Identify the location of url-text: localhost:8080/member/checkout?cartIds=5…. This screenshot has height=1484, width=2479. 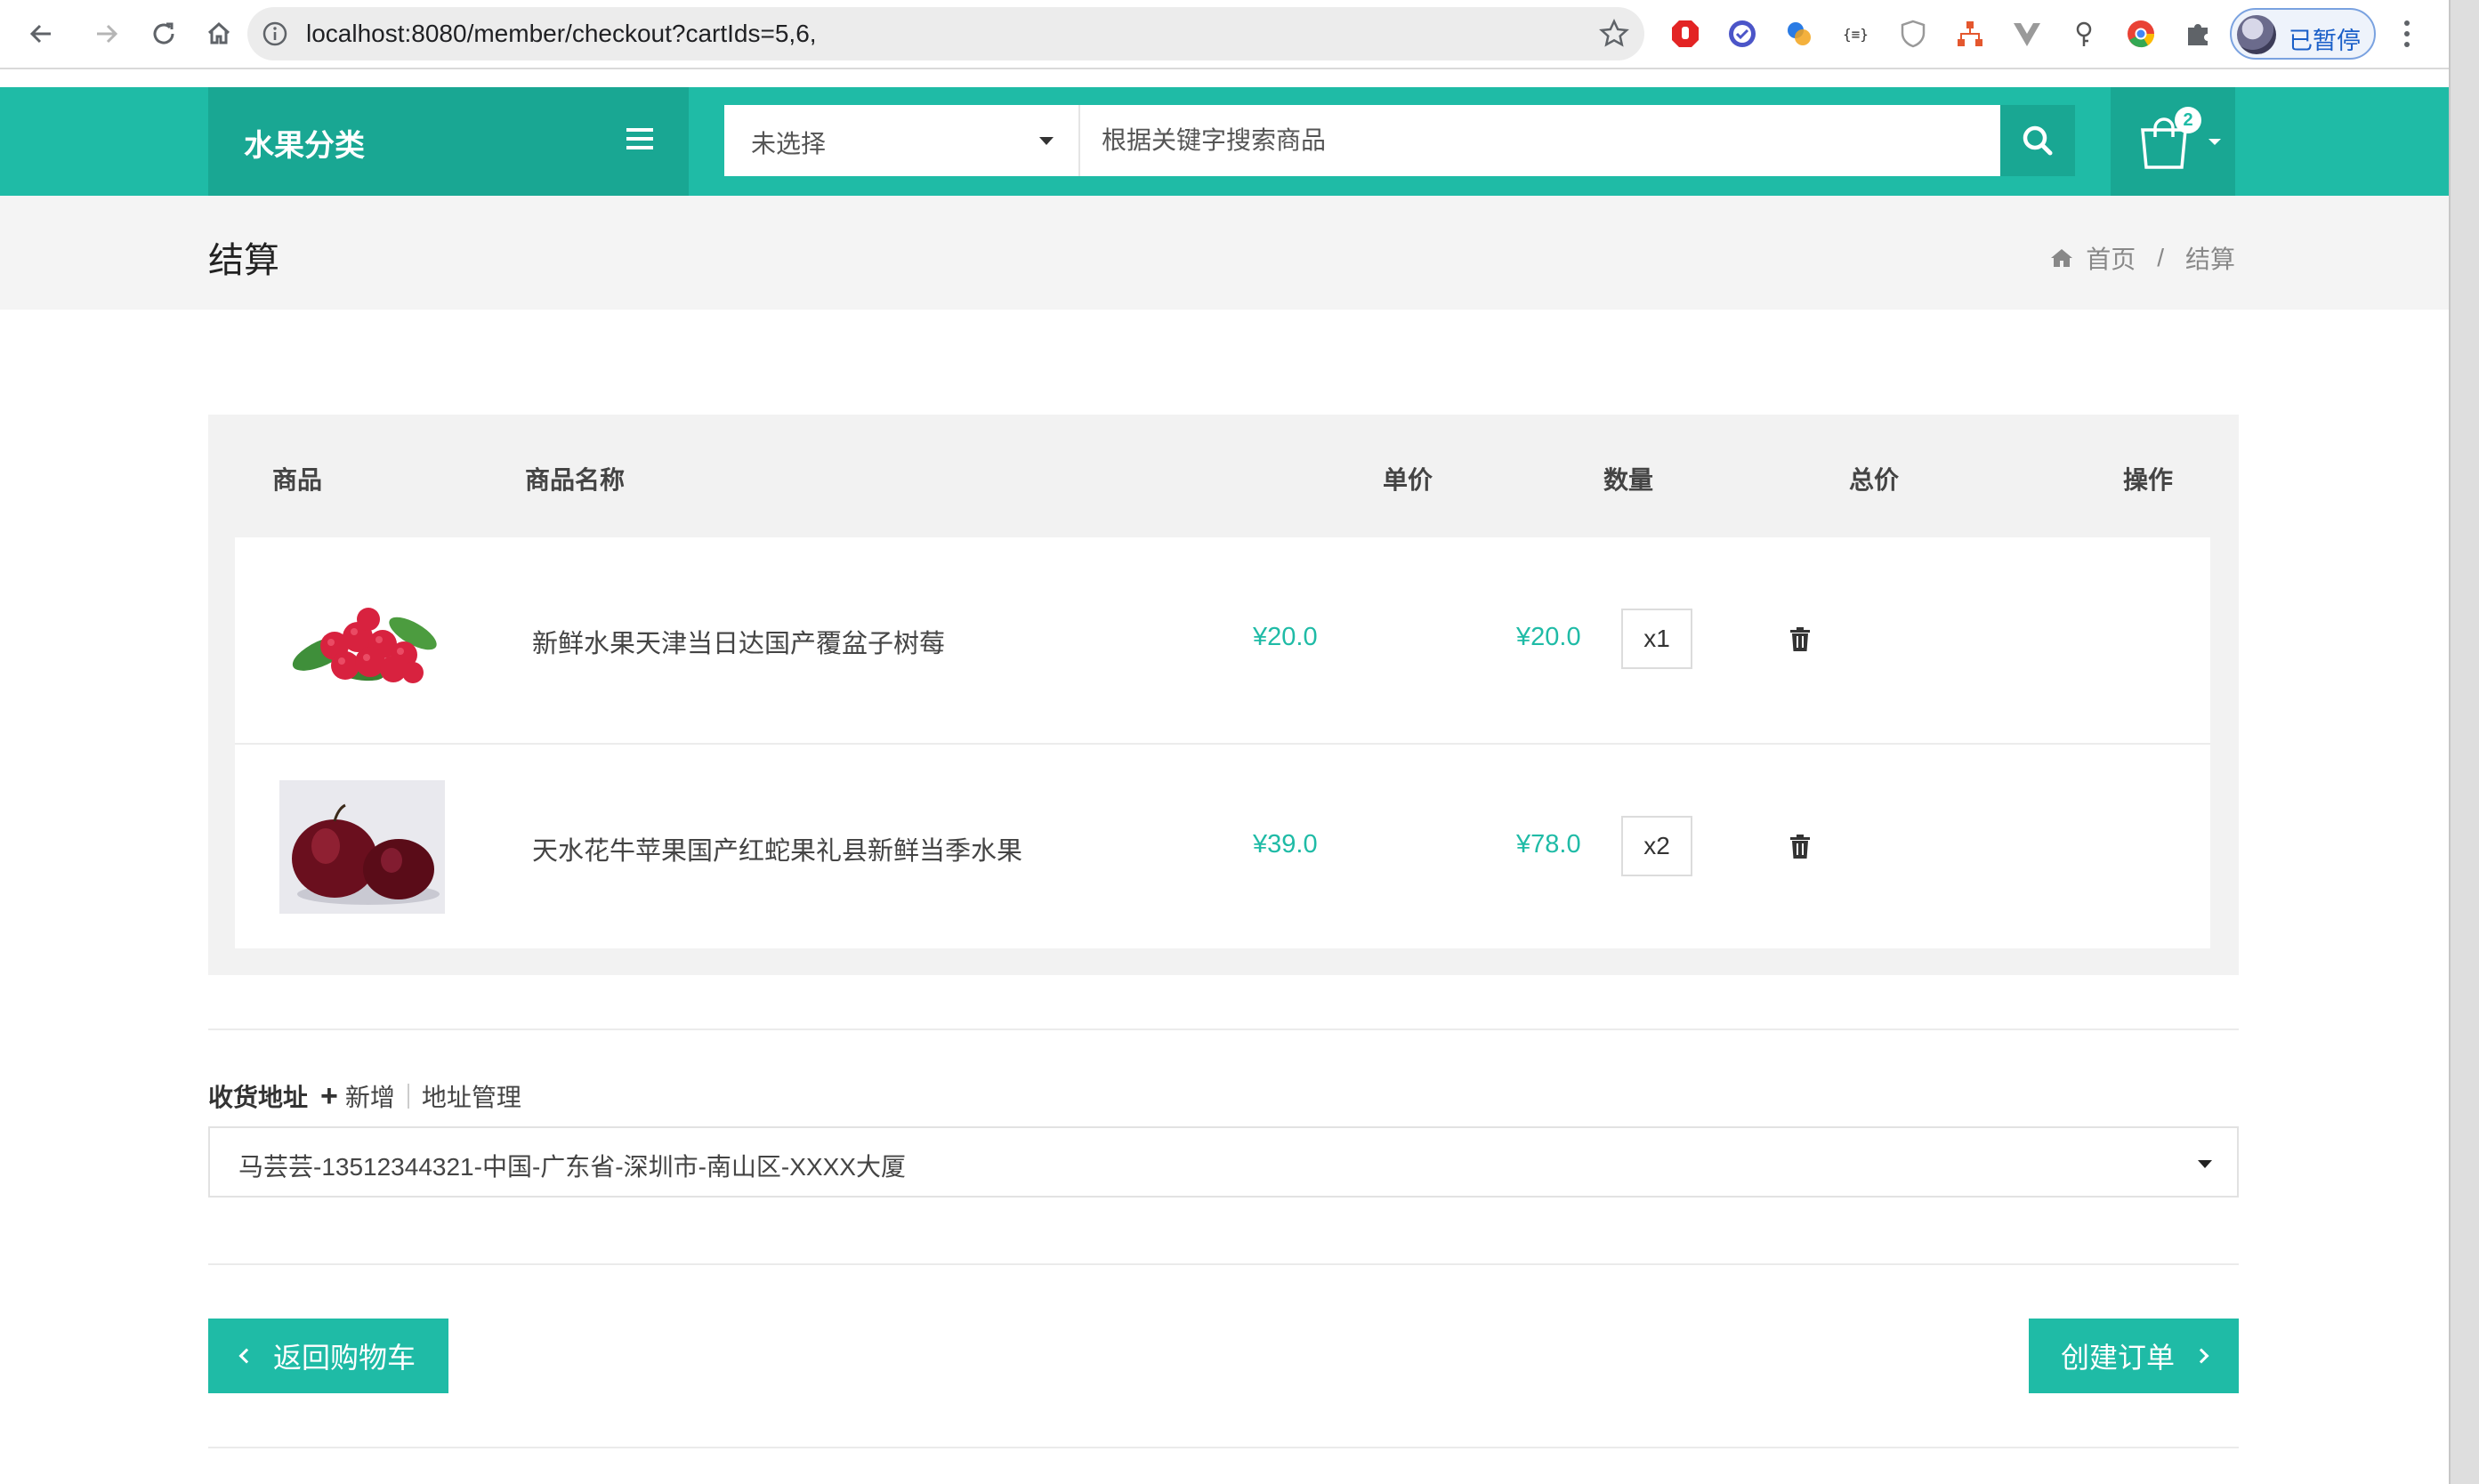
(562, 34).